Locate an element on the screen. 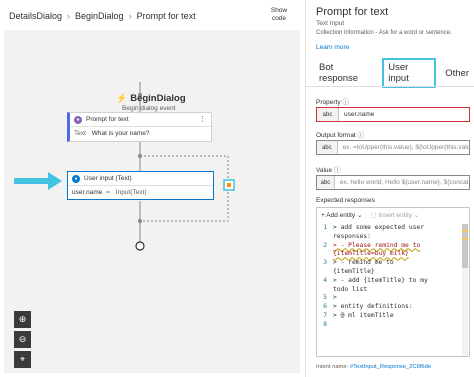 The image size is (474, 377). code-line: 8 is located at coordinates (390, 325).